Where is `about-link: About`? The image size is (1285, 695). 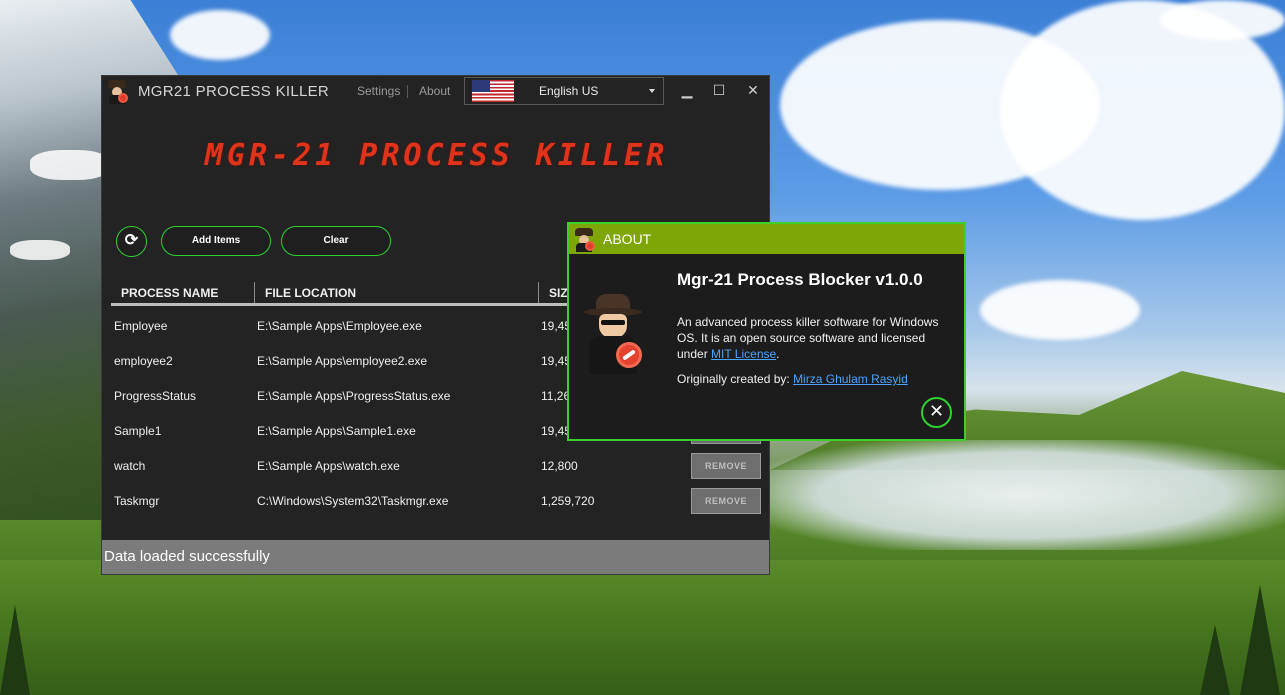 about-link: About is located at coordinates (434, 91).